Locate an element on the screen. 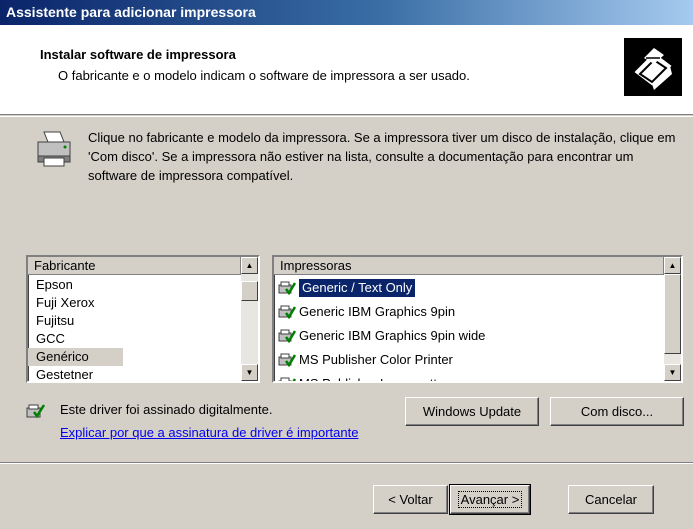  signed-driver-icon is located at coordinates (36, 411).